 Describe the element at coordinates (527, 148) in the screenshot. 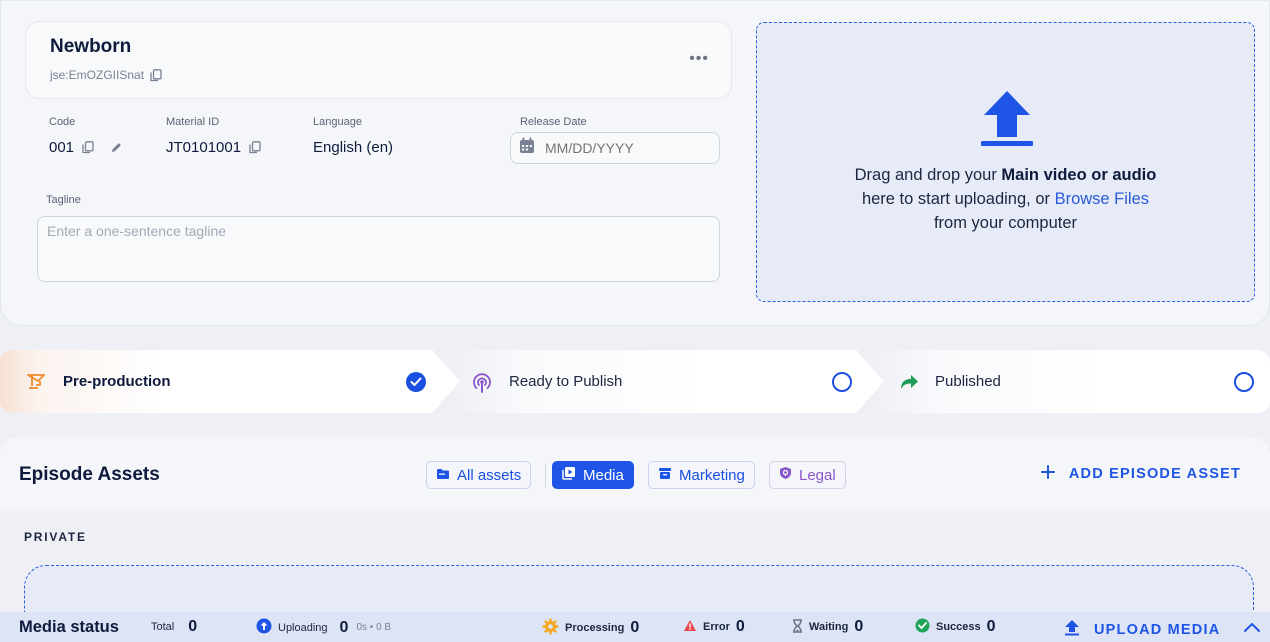

I see `calendar-icon` at that location.